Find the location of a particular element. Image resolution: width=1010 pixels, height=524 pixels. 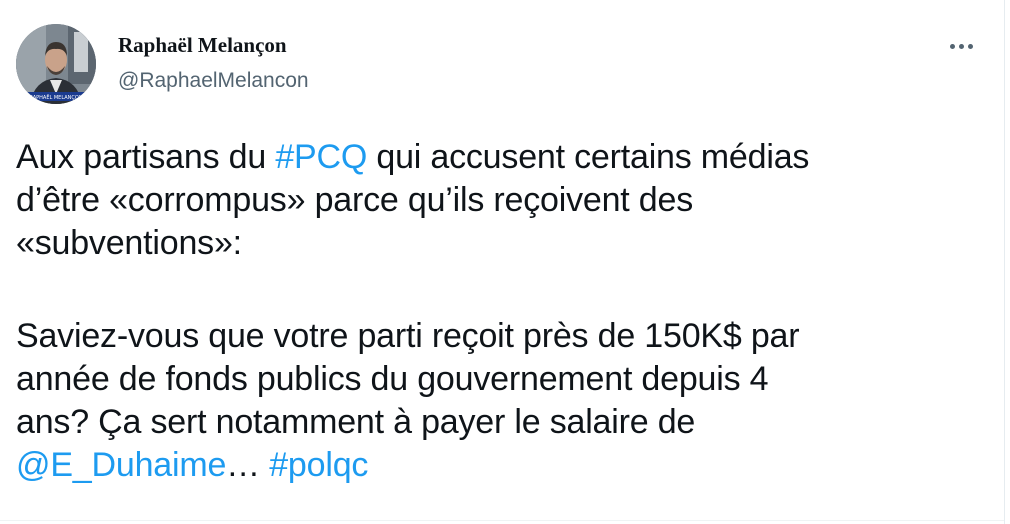

mention-link: @E_Duhaime is located at coordinates (121, 465).